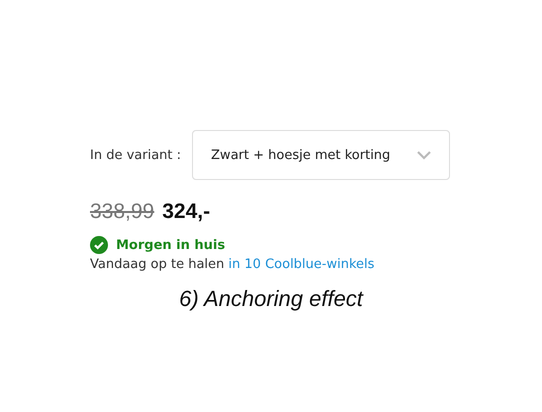  What do you see at coordinates (424, 155) in the screenshot?
I see `chevron-icon` at bounding box center [424, 155].